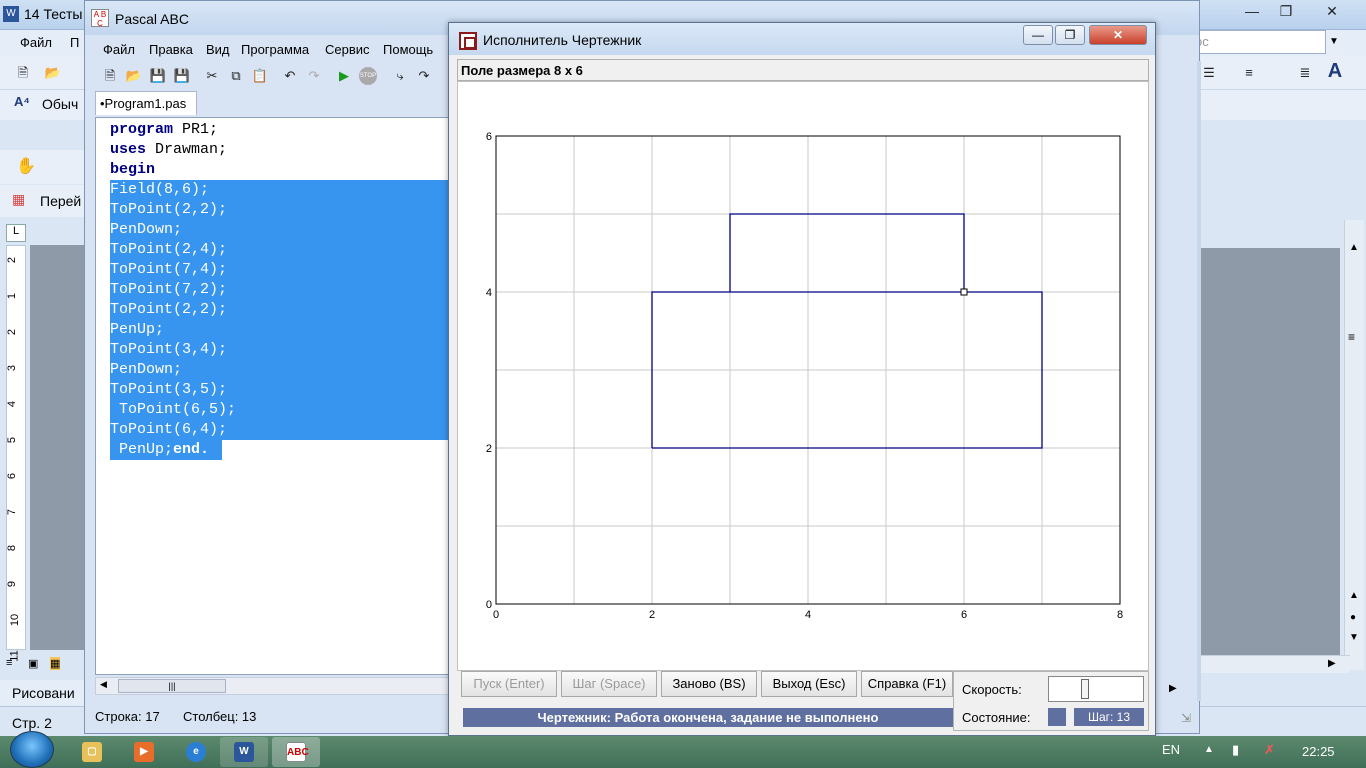 Image resolution: width=1366 pixels, height=768 pixels. What do you see at coordinates (159, 450) in the screenshot?
I see `code-line: PenUp;end.` at bounding box center [159, 450].